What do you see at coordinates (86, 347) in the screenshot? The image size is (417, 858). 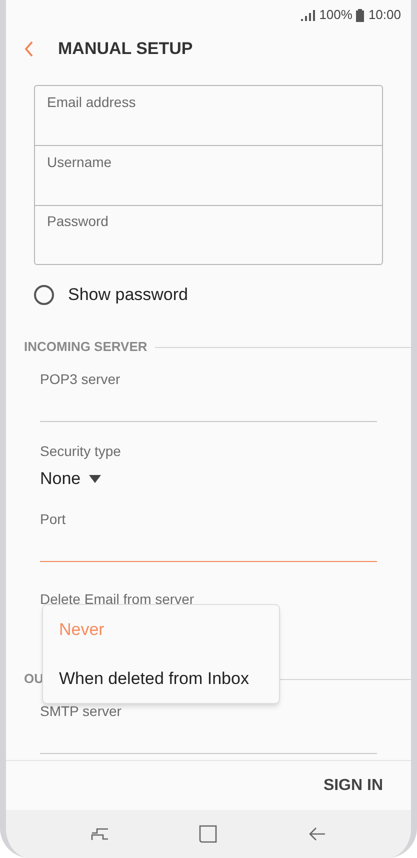 I see `section-heading: INCOMING SERVER` at bounding box center [86, 347].